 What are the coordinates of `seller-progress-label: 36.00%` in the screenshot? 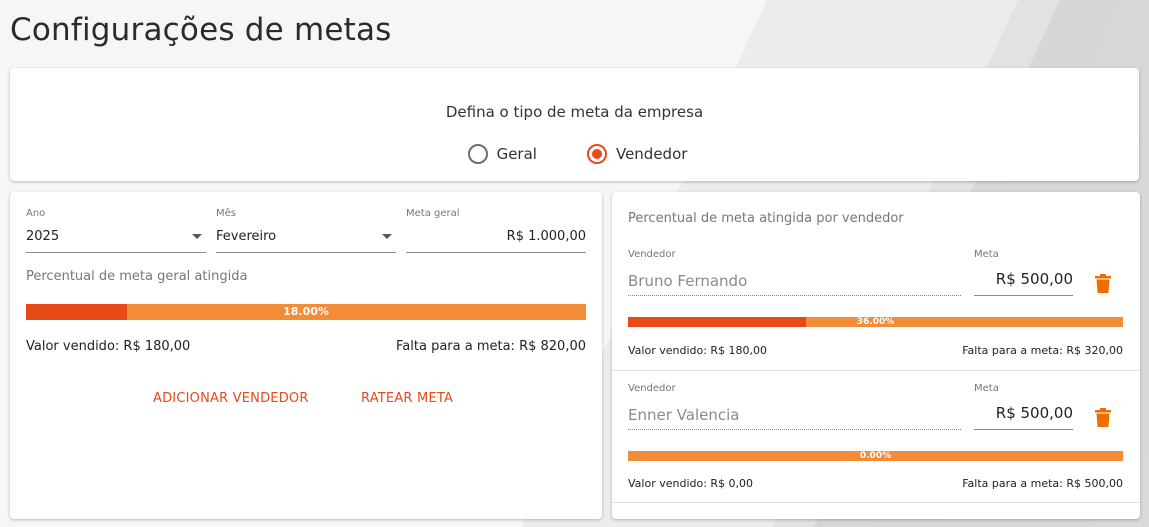 It's located at (875, 322).